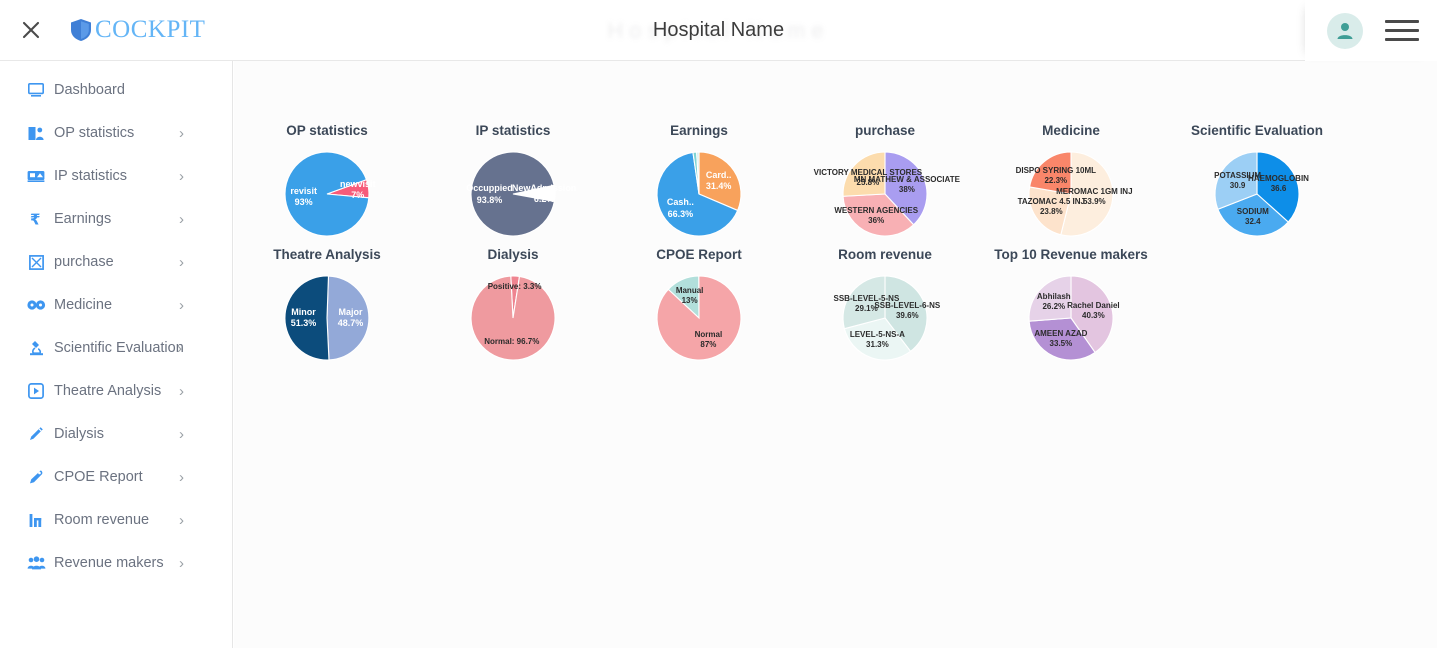 This screenshot has height=648, width=1437. What do you see at coordinates (513, 254) in the screenshot?
I see `chart-title: Dialysis` at bounding box center [513, 254].